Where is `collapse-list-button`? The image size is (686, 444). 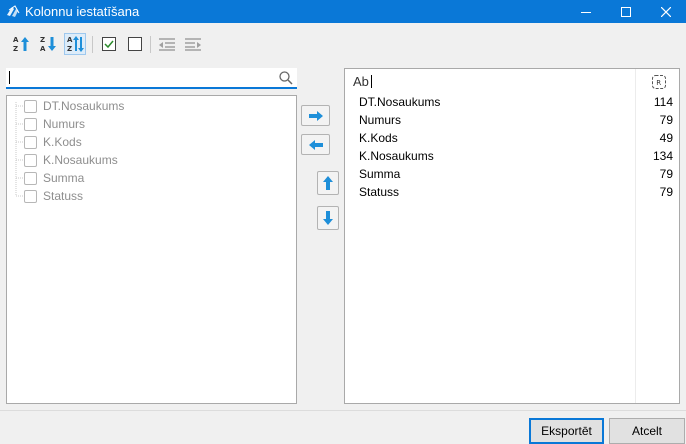 collapse-list-button is located at coordinates (167, 44).